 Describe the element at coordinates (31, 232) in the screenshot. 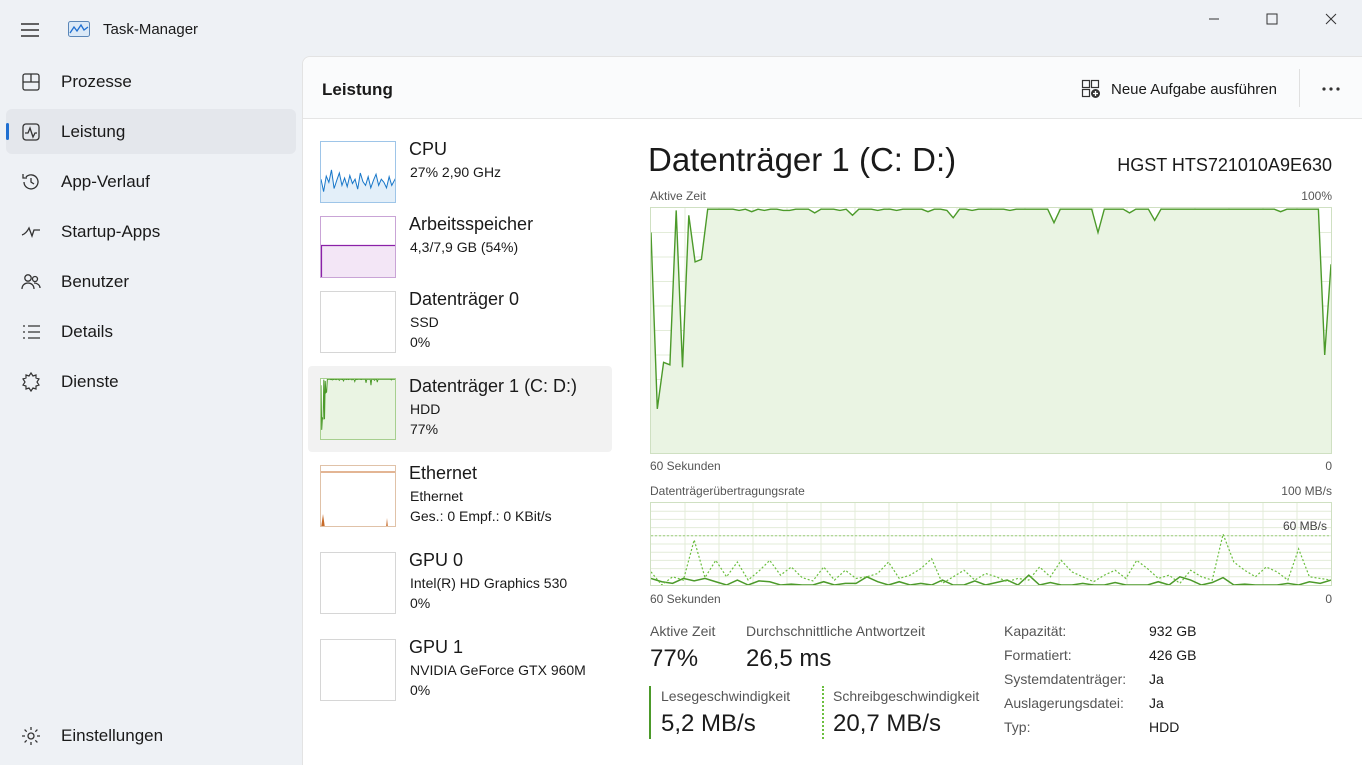

I see `startup-icon` at that location.